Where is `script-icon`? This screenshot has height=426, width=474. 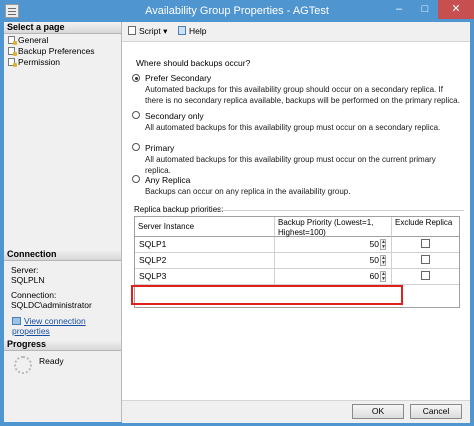 script-icon is located at coordinates (132, 30).